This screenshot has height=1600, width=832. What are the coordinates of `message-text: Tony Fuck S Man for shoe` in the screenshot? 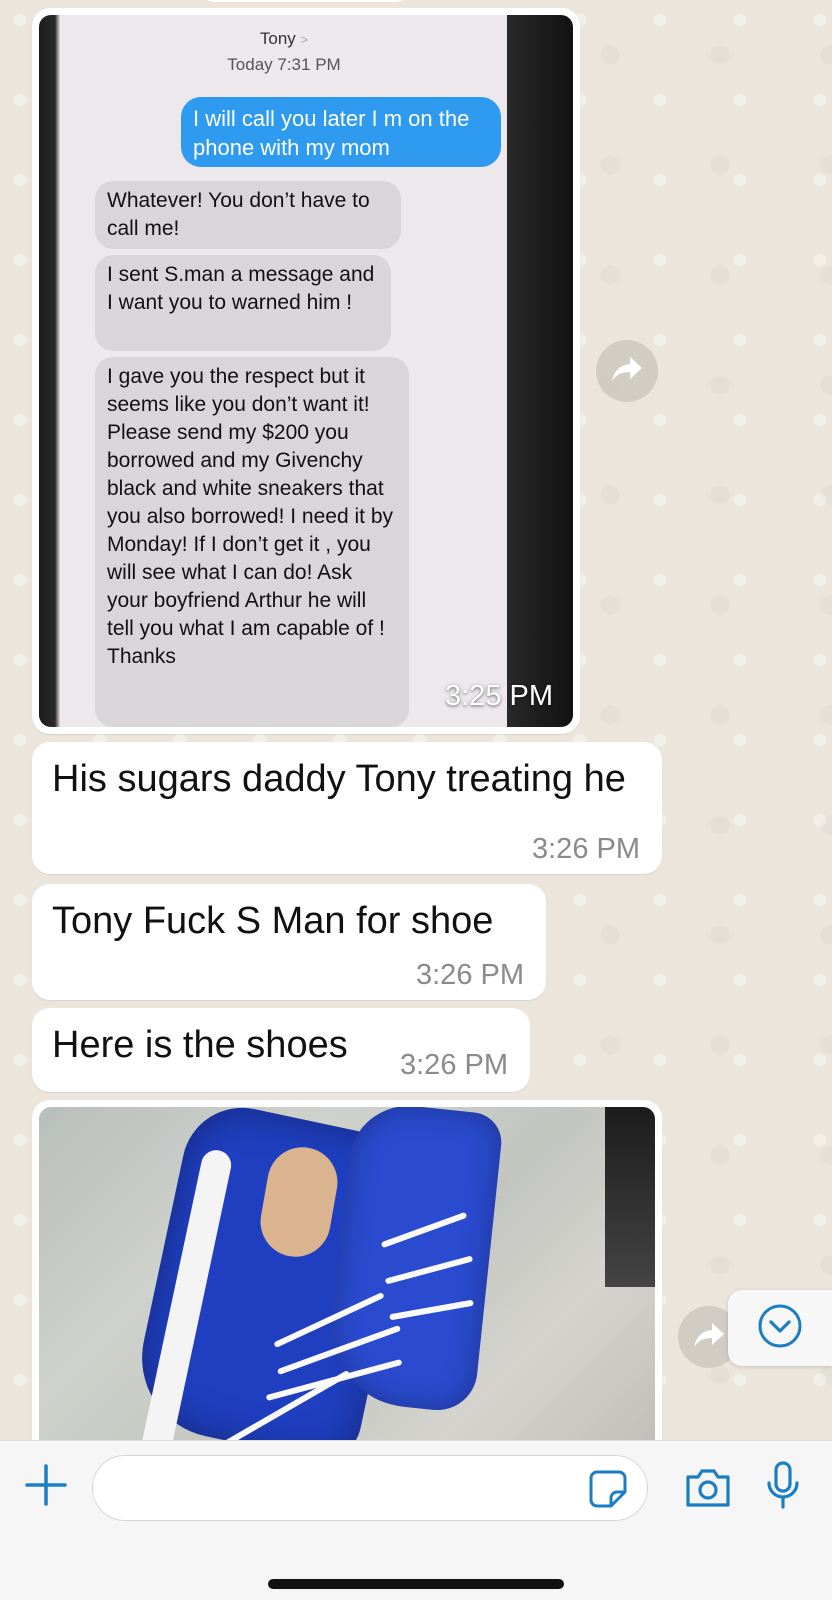 It's located at (273, 921).